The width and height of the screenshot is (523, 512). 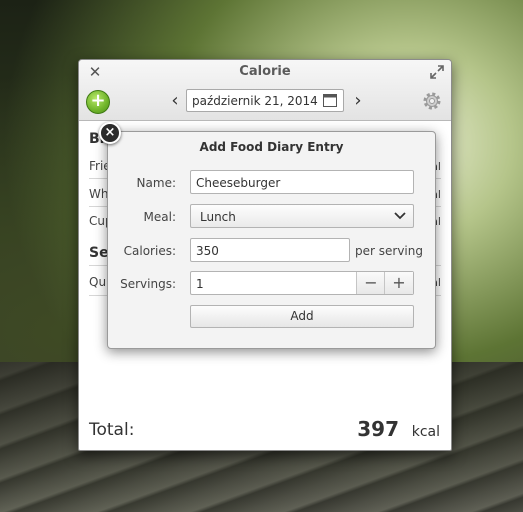 I want to click on name-value: Cheeseburger, so click(x=238, y=183).